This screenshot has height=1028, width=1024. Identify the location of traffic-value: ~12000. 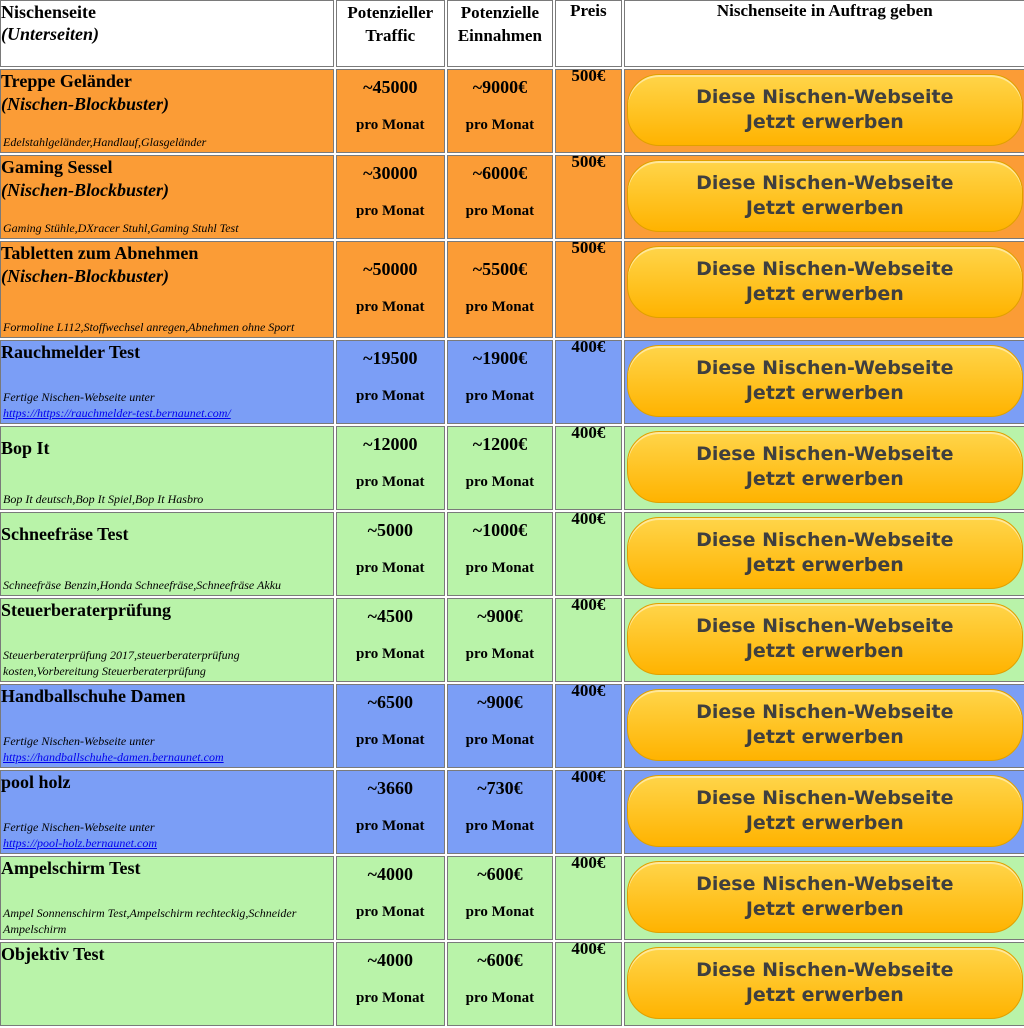
(390, 444).